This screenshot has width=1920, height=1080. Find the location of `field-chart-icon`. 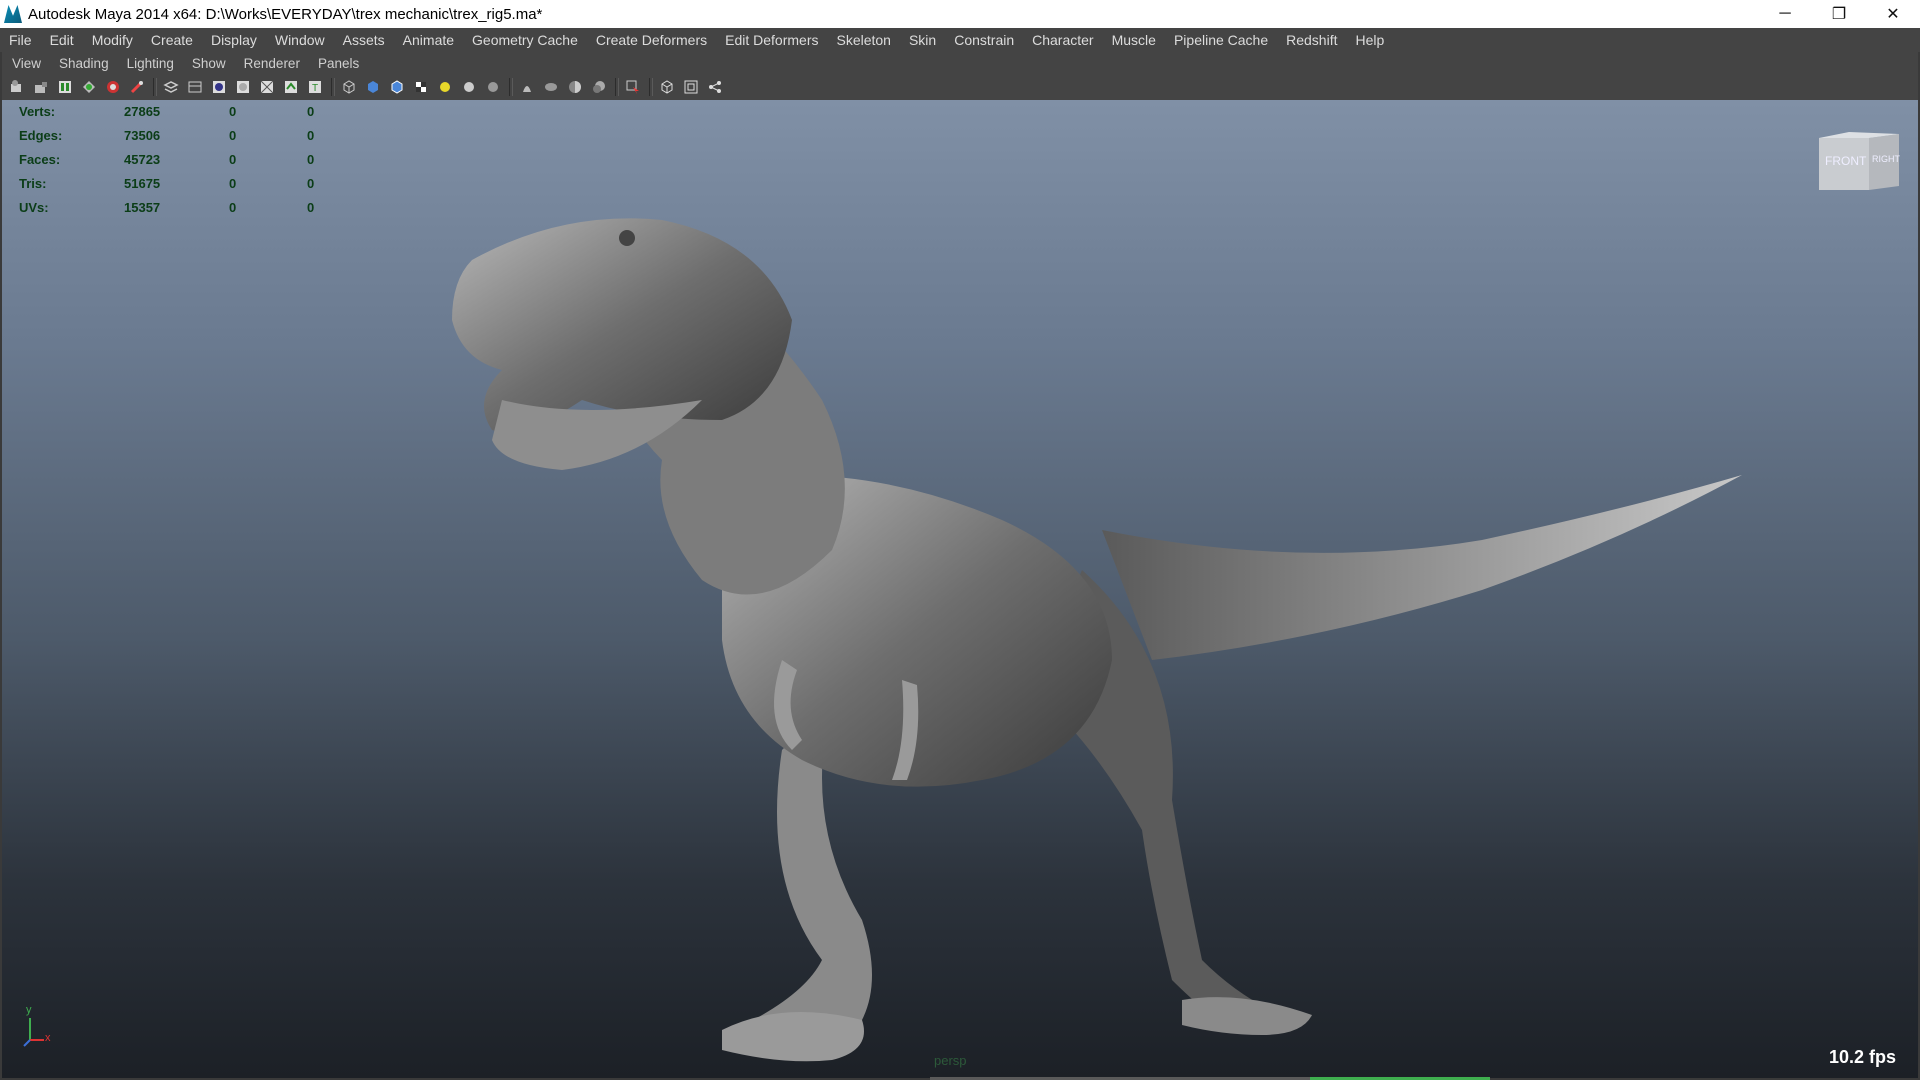

field-chart-icon is located at coordinates (243, 87).